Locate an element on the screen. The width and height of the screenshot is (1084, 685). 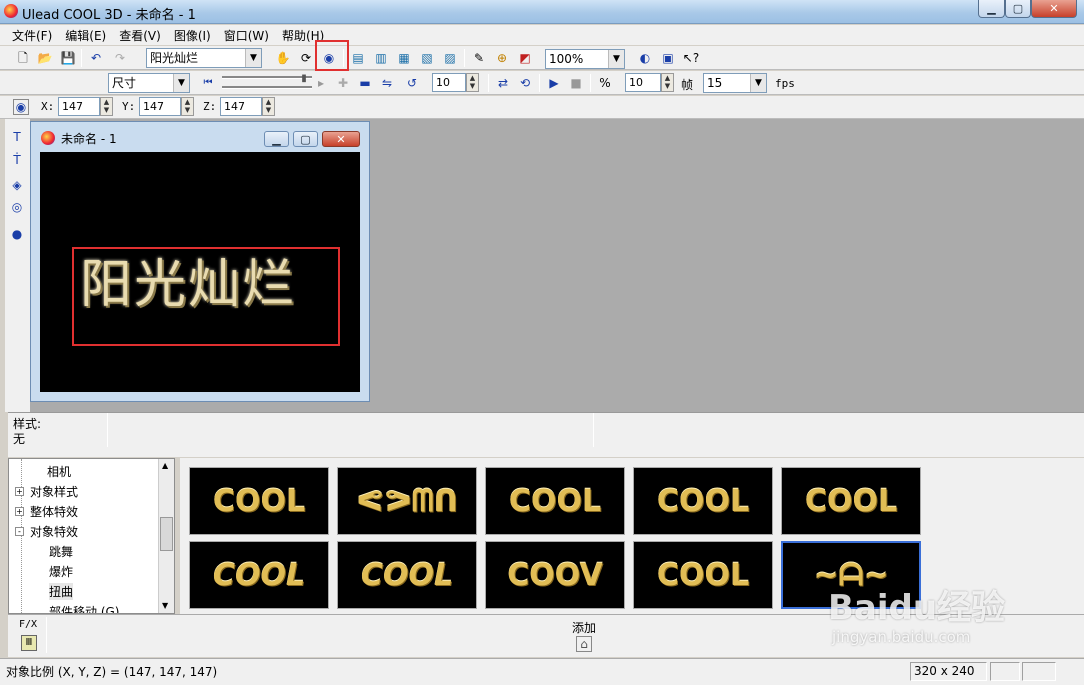
tree-item: 对象样式 is located at coordinates (54, 491).